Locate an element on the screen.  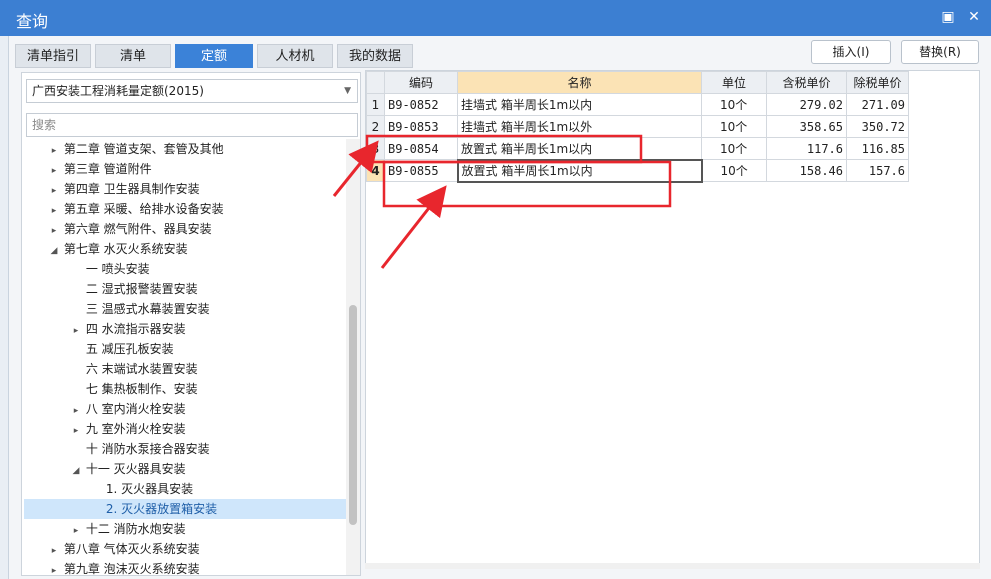
tree-scrollbar is located at coordinates (353, 357).